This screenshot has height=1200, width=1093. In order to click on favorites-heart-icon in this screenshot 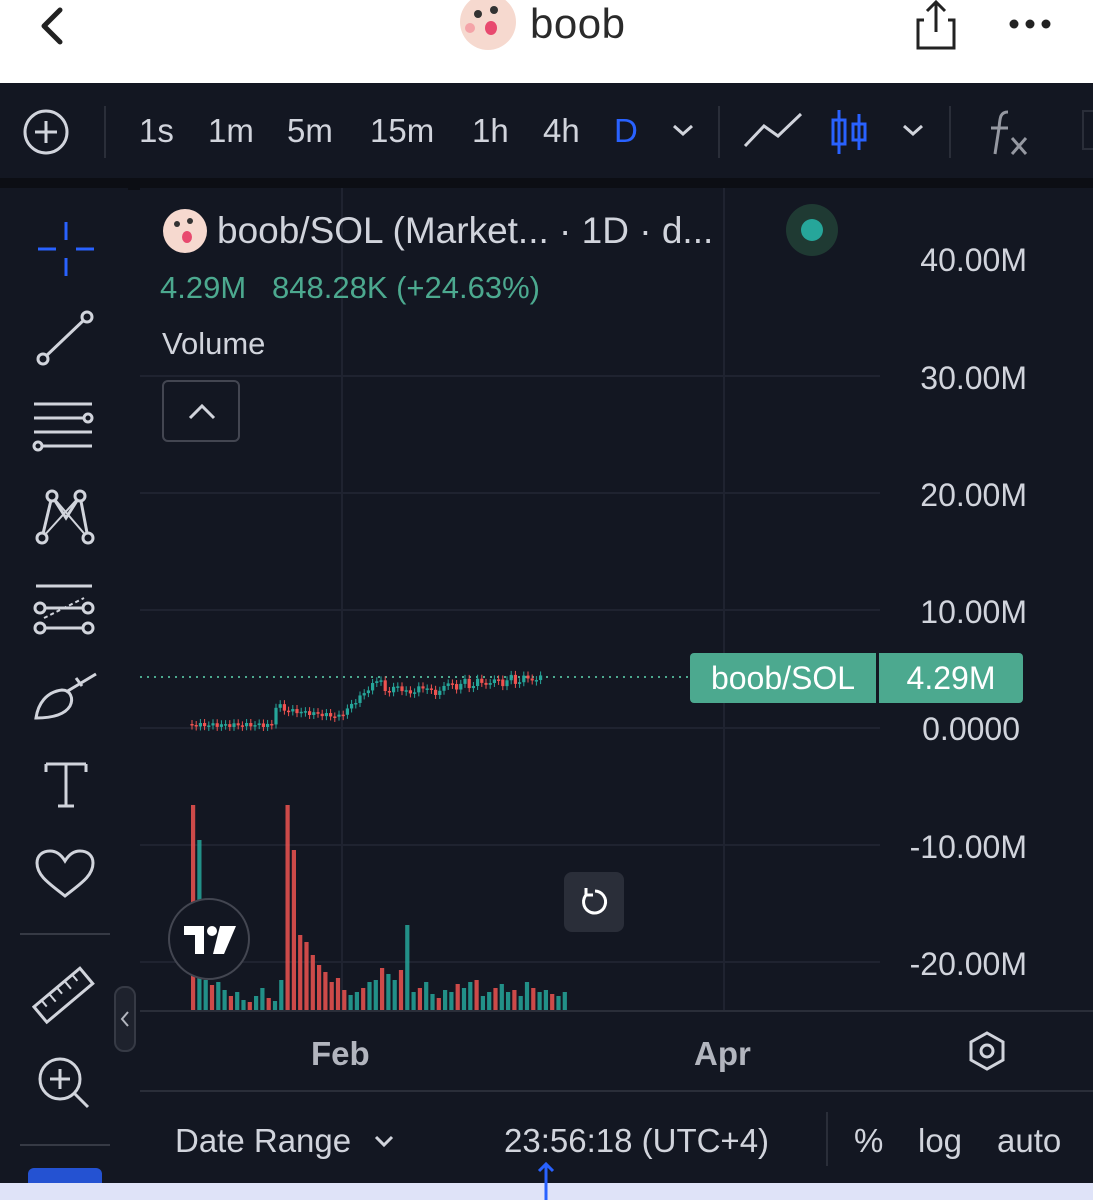, I will do `click(65, 874)`.